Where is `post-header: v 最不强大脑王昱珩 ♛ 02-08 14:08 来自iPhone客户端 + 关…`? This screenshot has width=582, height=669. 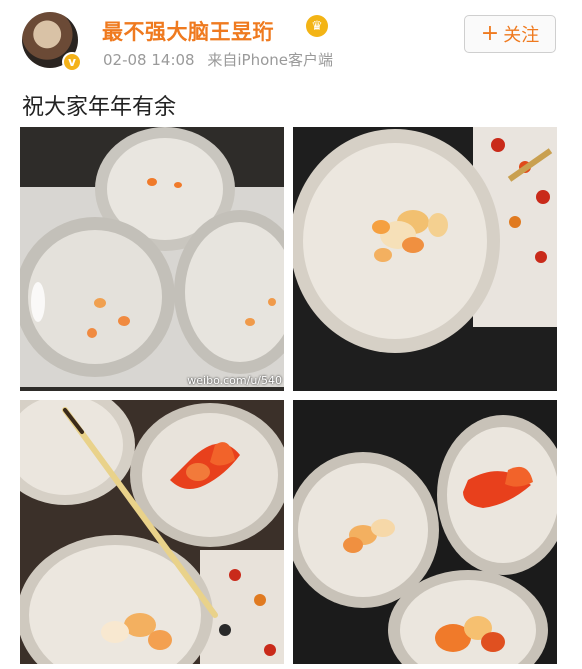
post-header: v 最不强大脑王昱珩 ♛ 02-08 14:08 来自iPhone客户端 + 关… is located at coordinates (291, 41).